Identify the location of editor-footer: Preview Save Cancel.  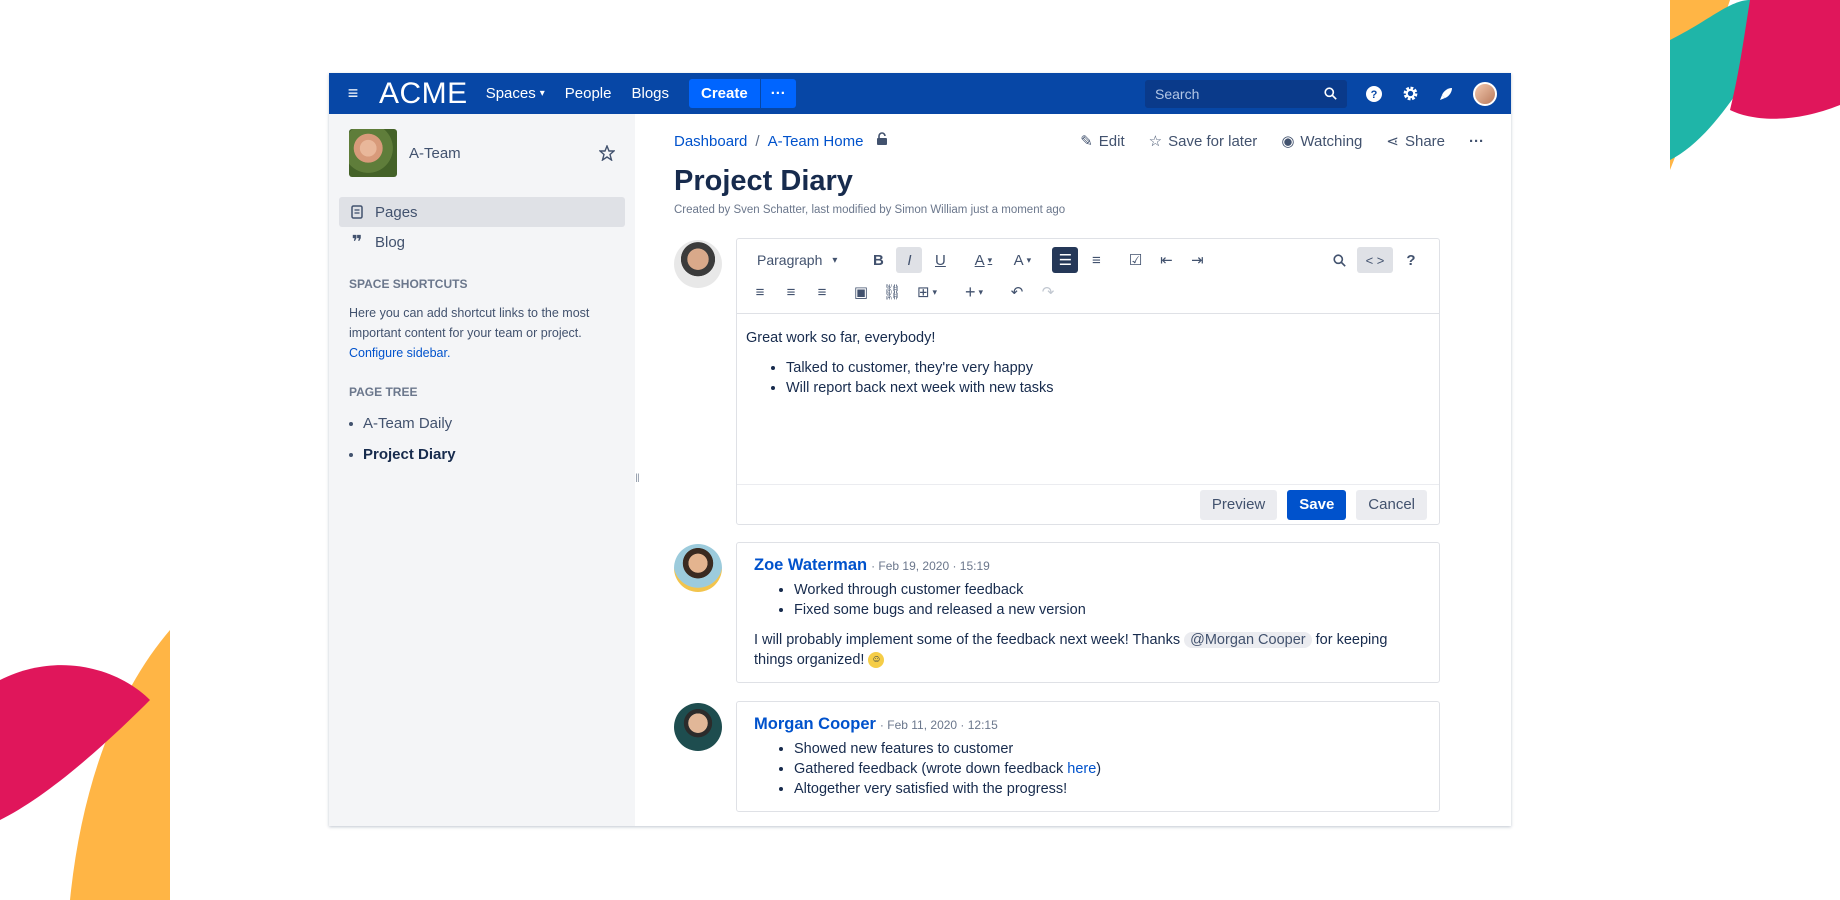
(1088, 504).